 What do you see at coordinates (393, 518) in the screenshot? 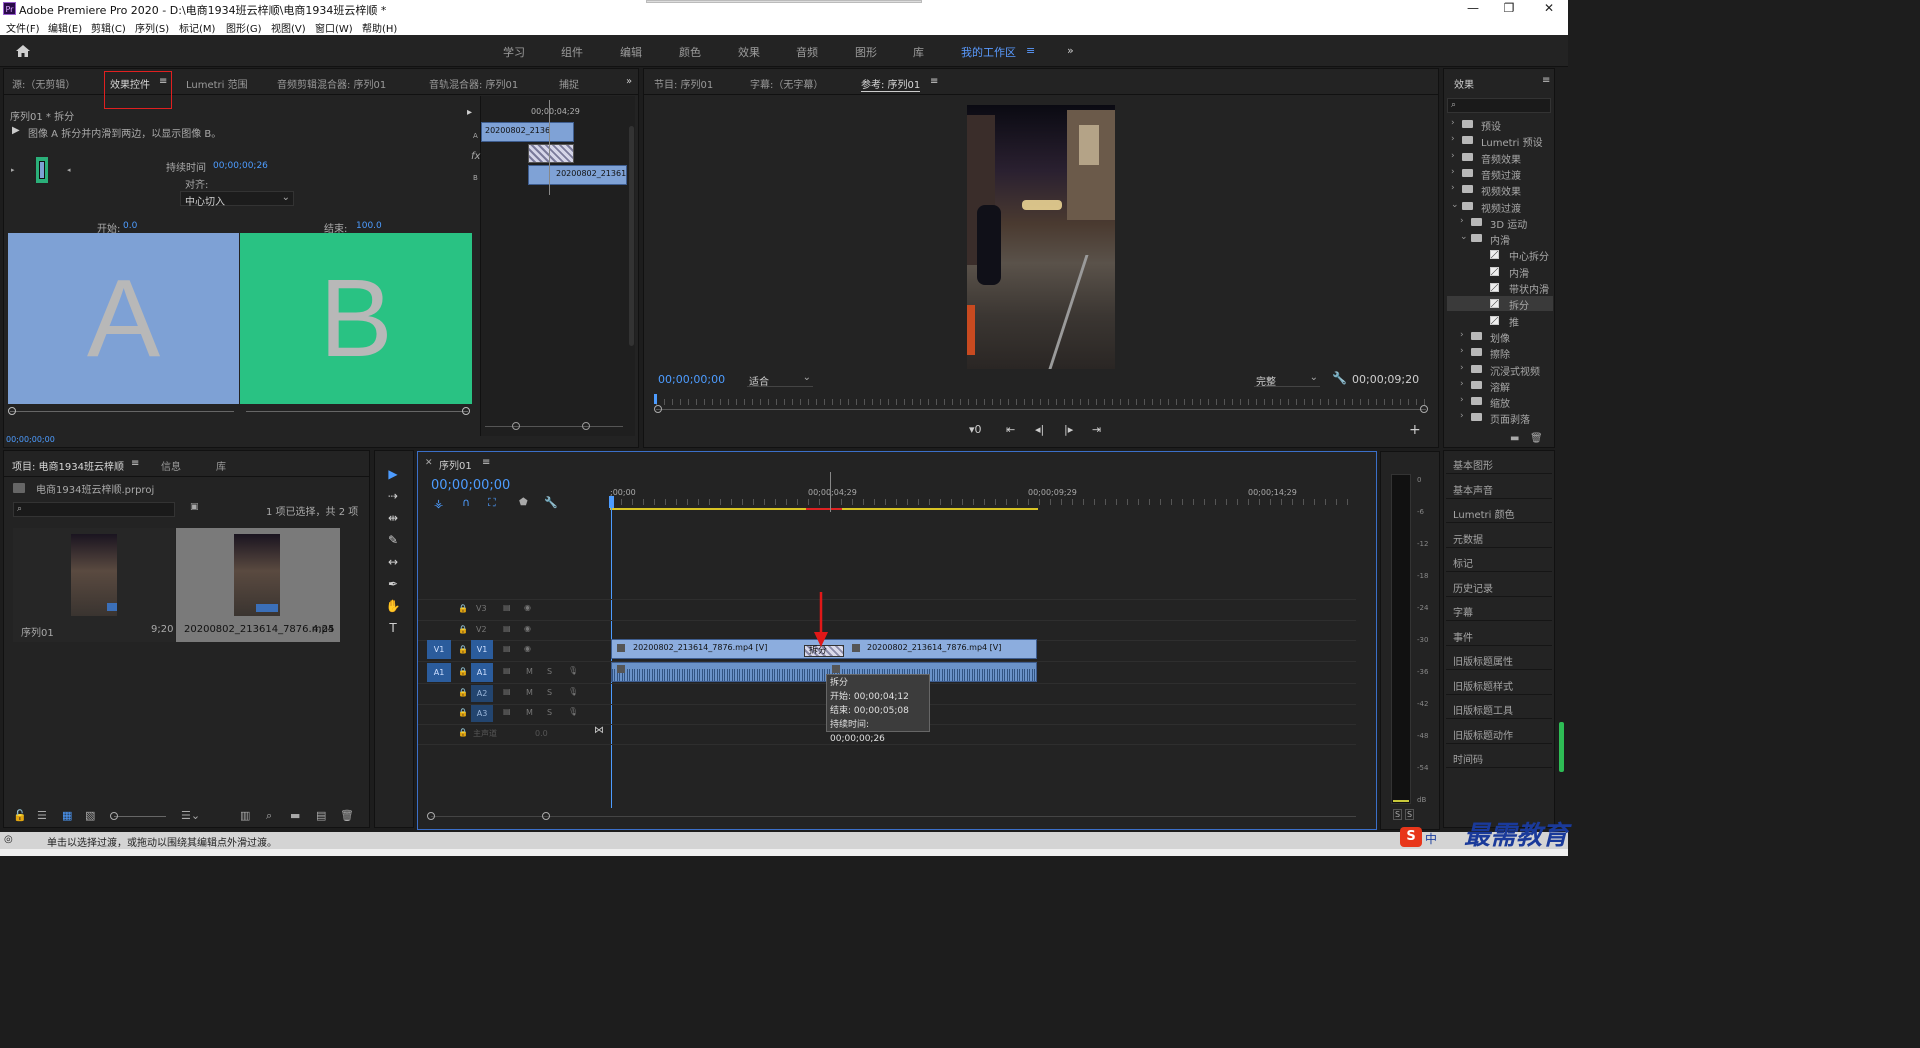
I see `ripple-edit-tool-icon: ⇹` at bounding box center [393, 518].